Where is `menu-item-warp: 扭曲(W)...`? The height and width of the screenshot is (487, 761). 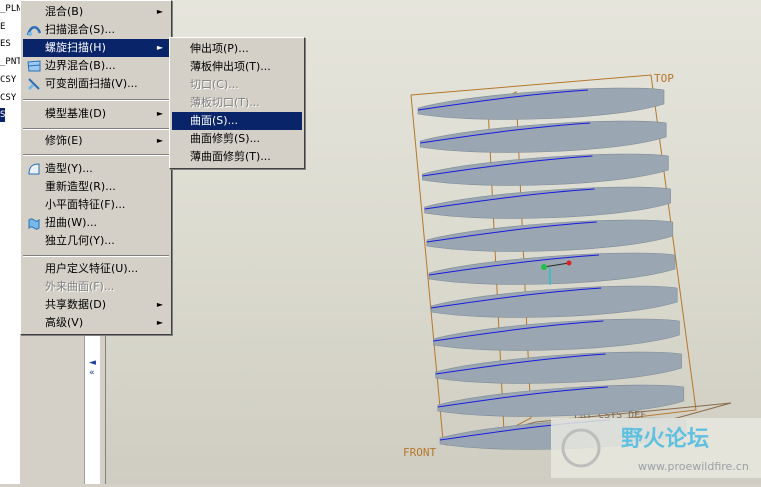
menu-item-warp: 扭曲(W)... is located at coordinates (96, 223).